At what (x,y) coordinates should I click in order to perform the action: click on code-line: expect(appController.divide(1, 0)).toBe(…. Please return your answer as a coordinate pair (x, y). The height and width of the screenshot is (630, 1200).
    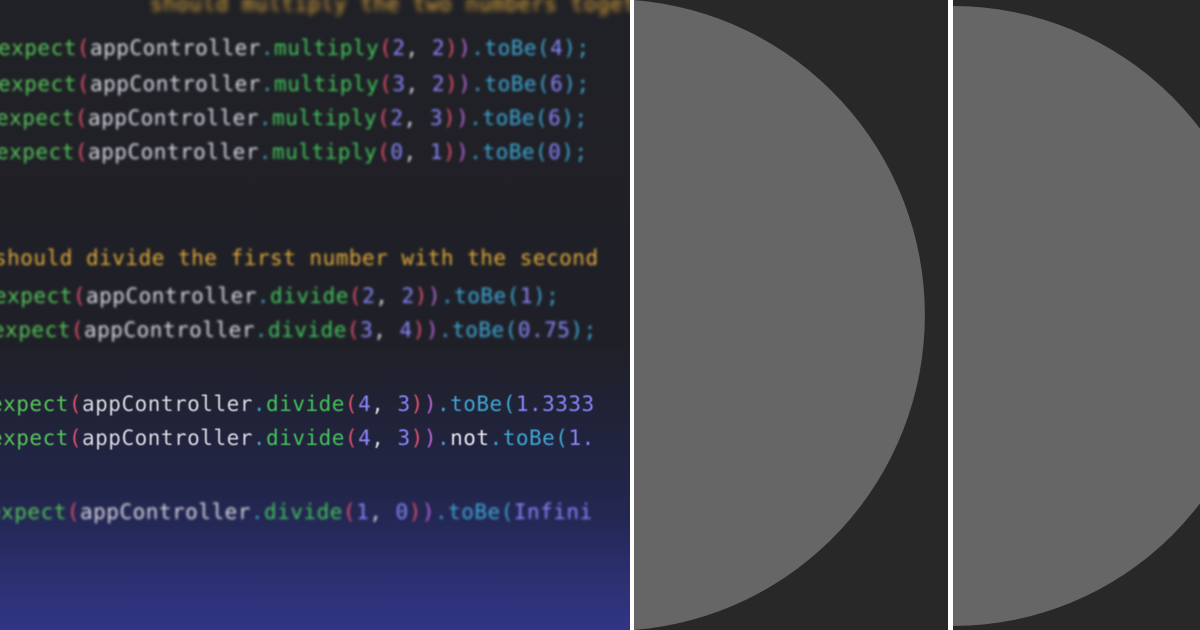
    Looking at the image, I should click on (296, 512).